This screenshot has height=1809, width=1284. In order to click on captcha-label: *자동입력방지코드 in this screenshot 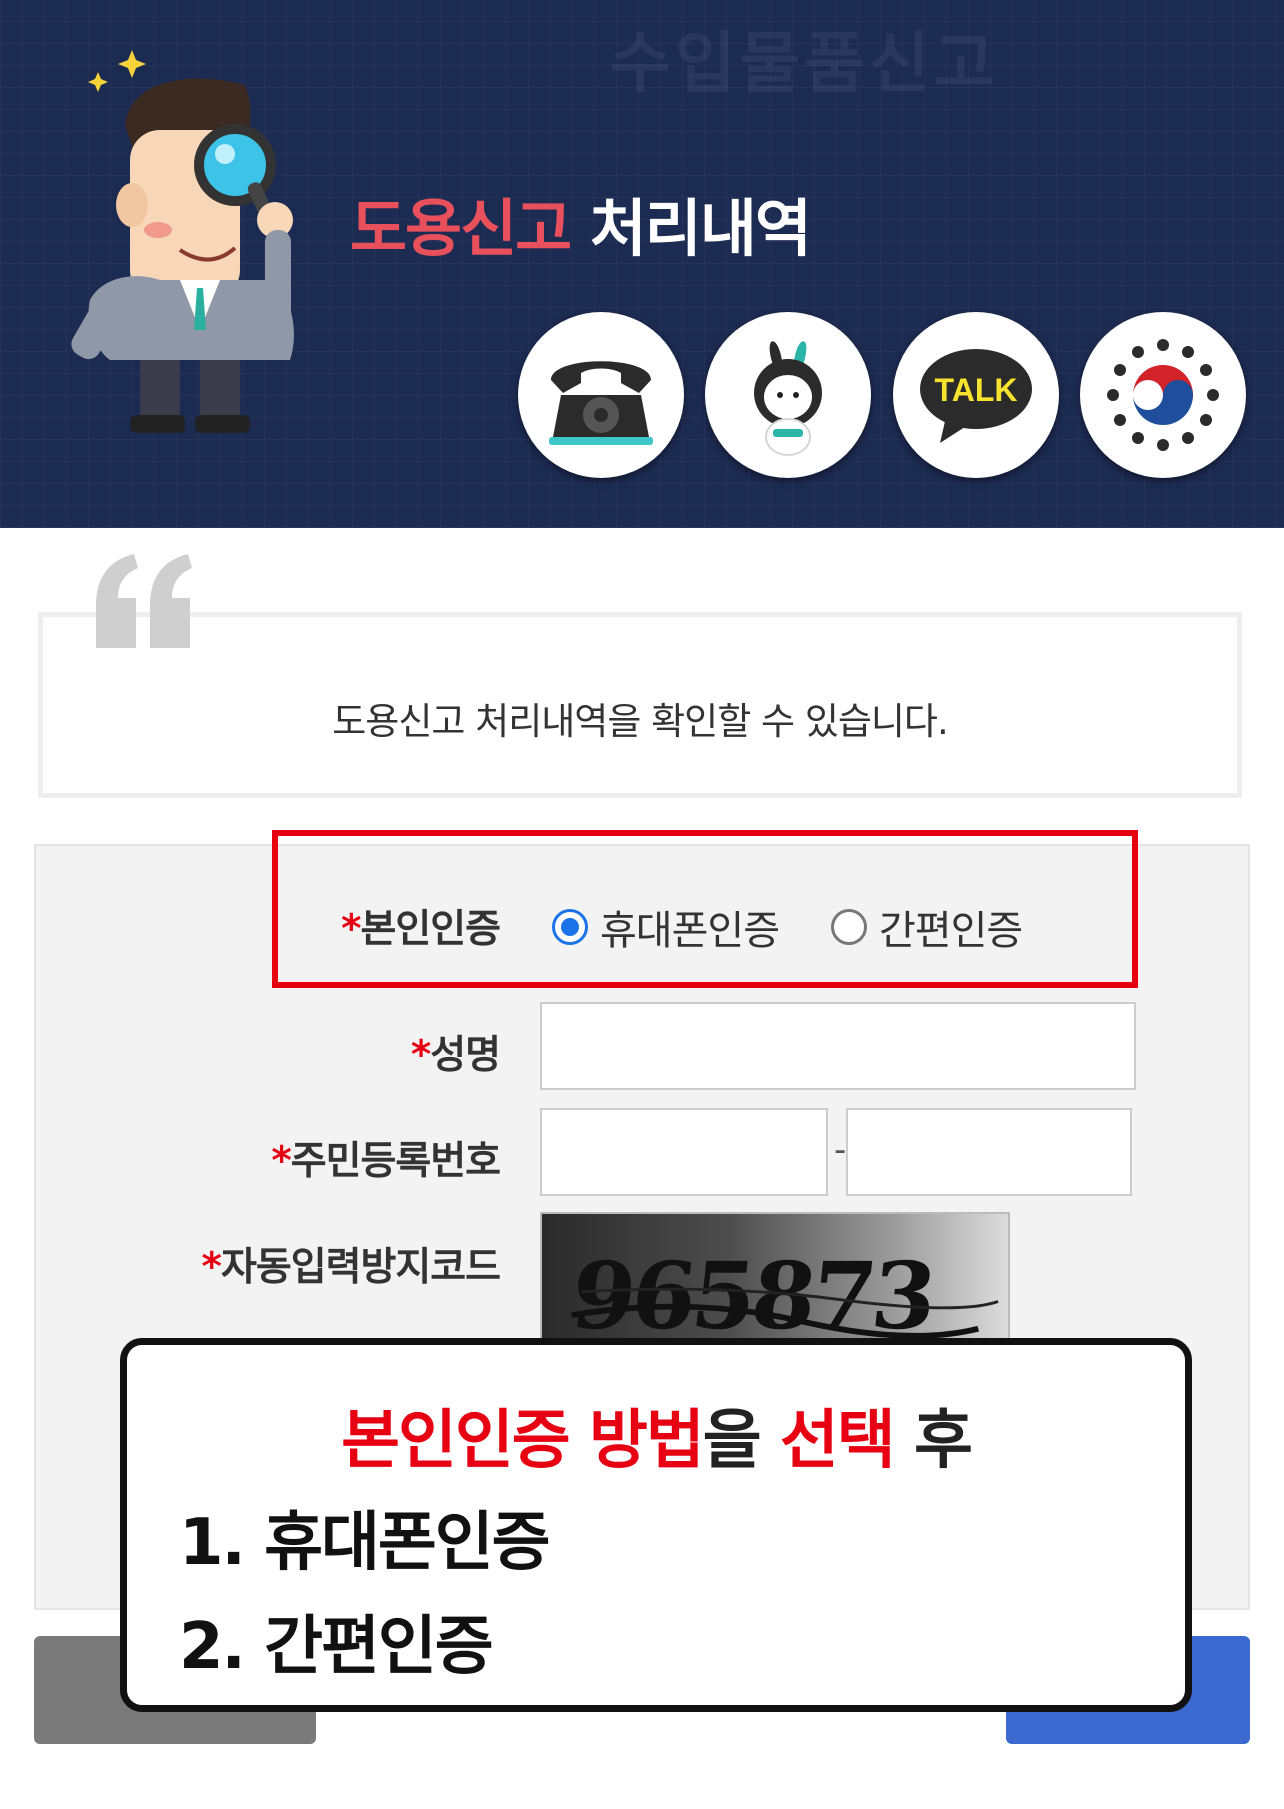, I will do `click(351, 1267)`.